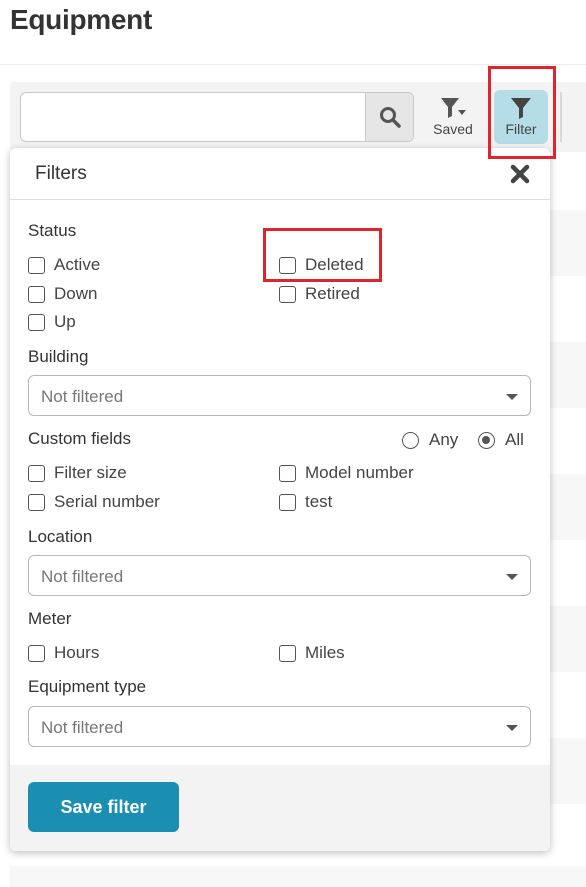  Describe the element at coordinates (325, 652) in the screenshot. I see `checkbox-label: Miles` at that location.